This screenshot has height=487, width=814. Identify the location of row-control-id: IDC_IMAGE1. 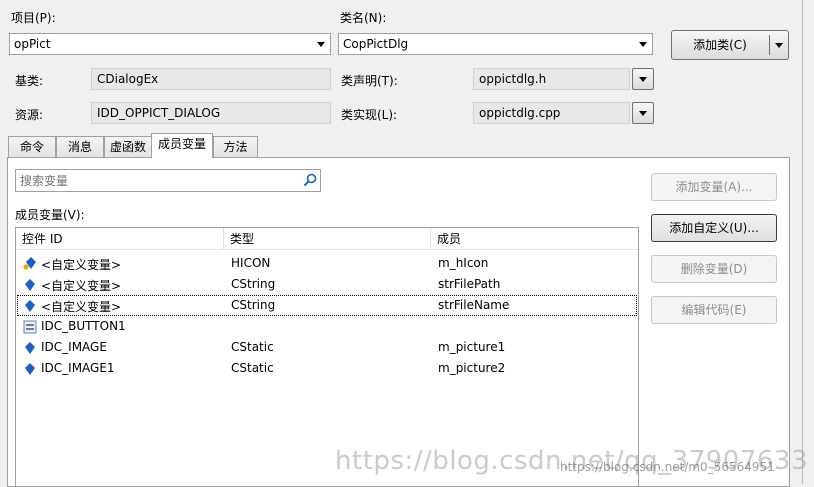
(78, 368).